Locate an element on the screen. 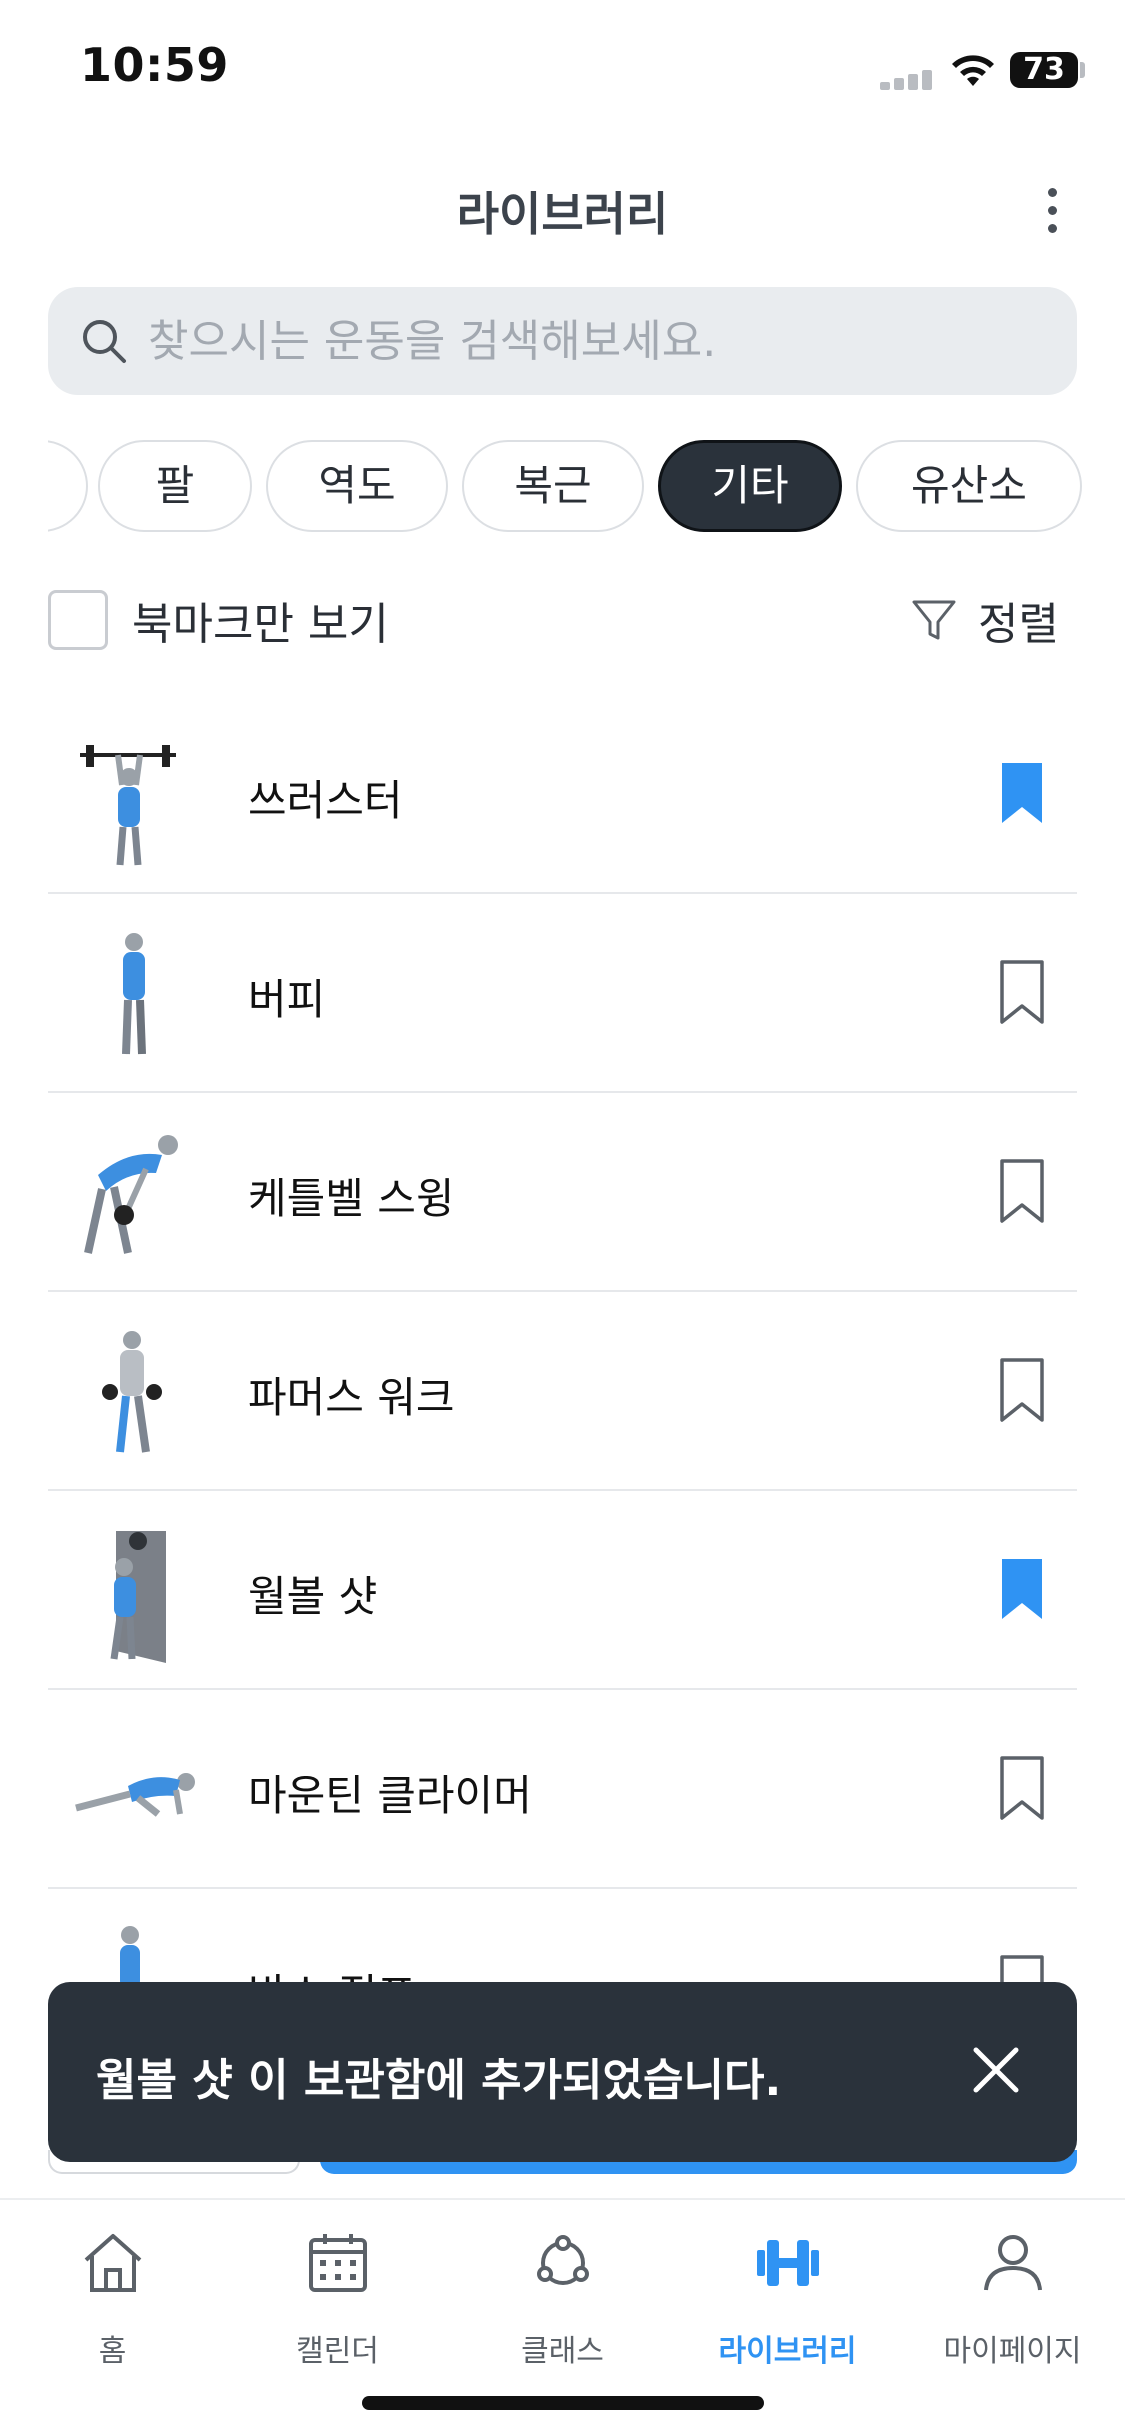 The height and width of the screenshot is (2436, 1125). close-icon is located at coordinates (996, 2070).